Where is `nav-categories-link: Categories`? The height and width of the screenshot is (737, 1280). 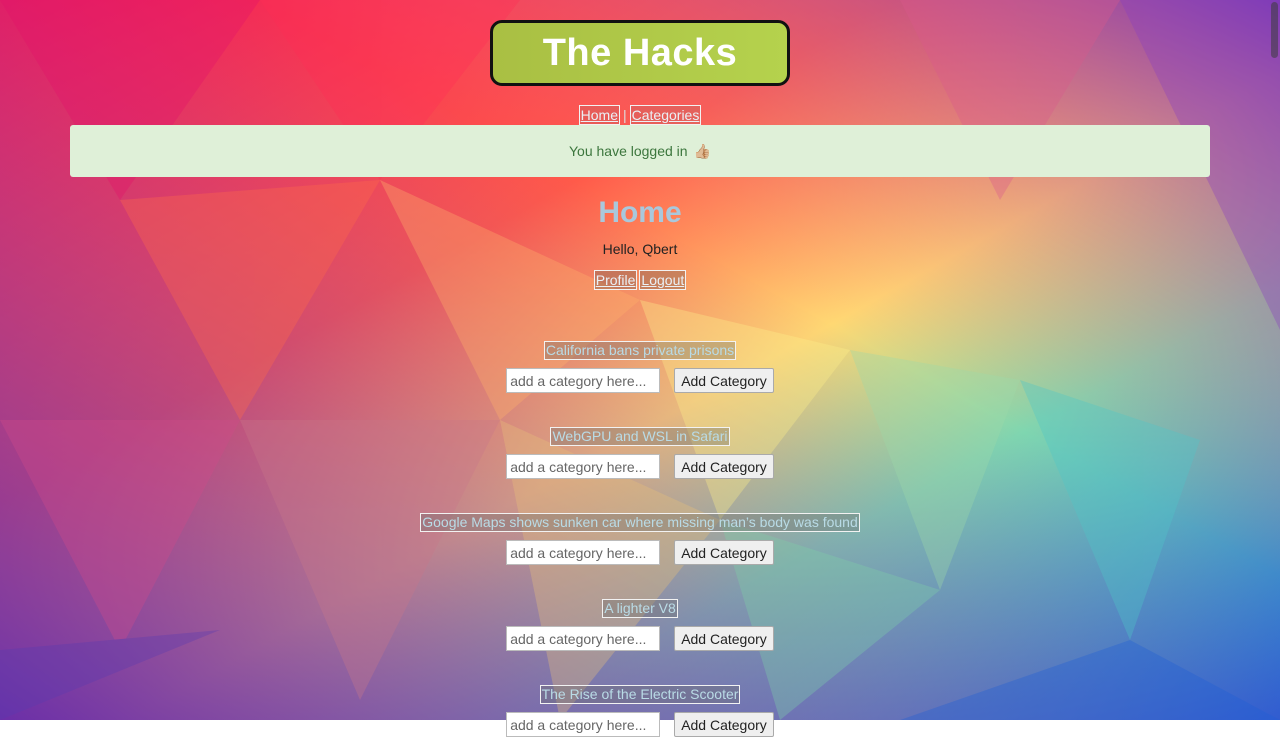 nav-categories-link: Categories is located at coordinates (665, 115).